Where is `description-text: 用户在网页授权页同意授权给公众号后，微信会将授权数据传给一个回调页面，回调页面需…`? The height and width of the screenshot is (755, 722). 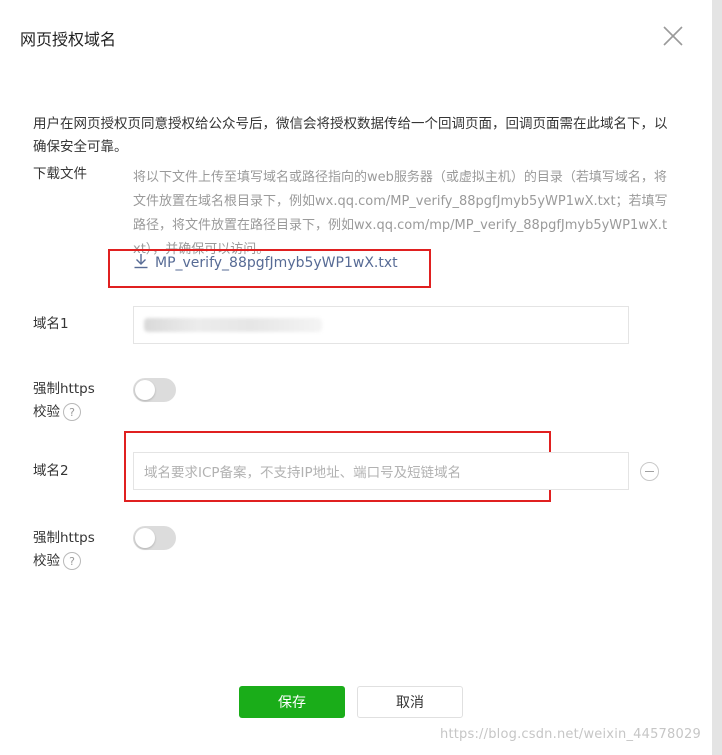 description-text: 用户在网页授权页同意授权给公众号后，微信会将授权数据传给一个回调页面，回调页面需… is located at coordinates (350, 135).